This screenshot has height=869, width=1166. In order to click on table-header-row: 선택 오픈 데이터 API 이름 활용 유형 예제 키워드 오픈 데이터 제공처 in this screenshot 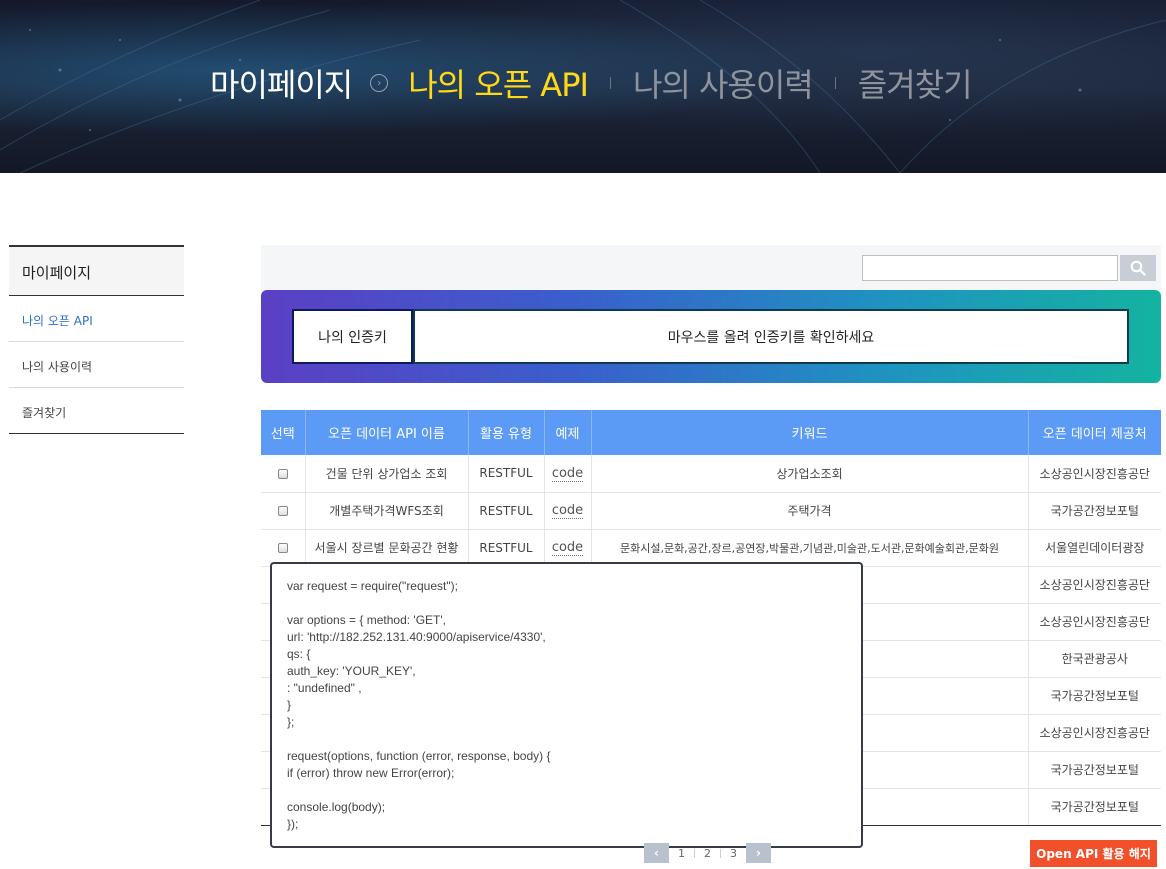, I will do `click(711, 432)`.